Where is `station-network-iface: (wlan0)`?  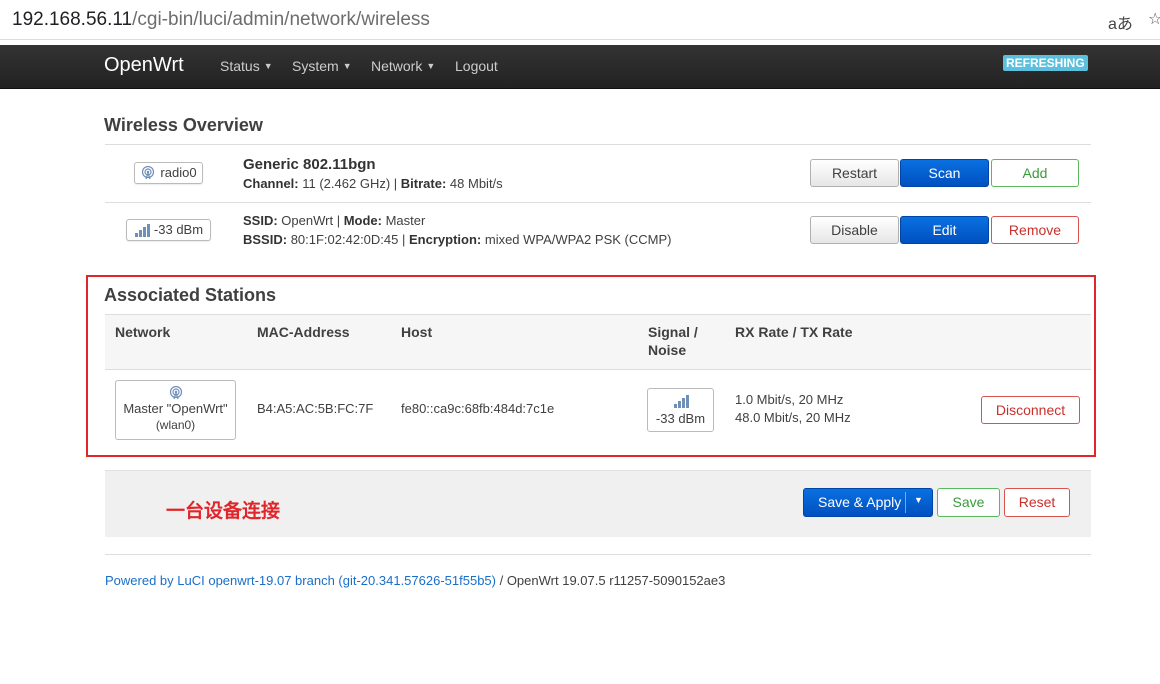
station-network-iface: (wlan0) is located at coordinates (175, 425).